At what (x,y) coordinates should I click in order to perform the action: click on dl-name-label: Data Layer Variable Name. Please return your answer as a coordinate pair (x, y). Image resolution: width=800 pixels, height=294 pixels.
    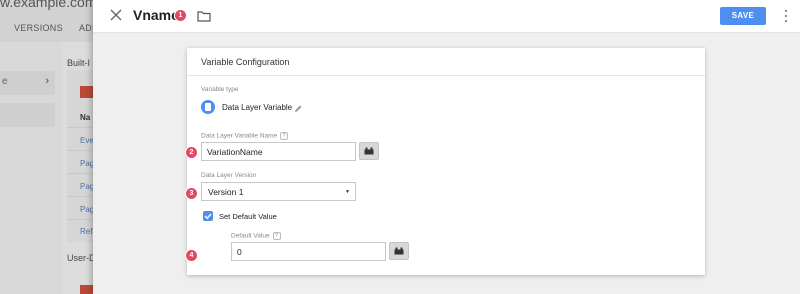
    Looking at the image, I should click on (239, 136).